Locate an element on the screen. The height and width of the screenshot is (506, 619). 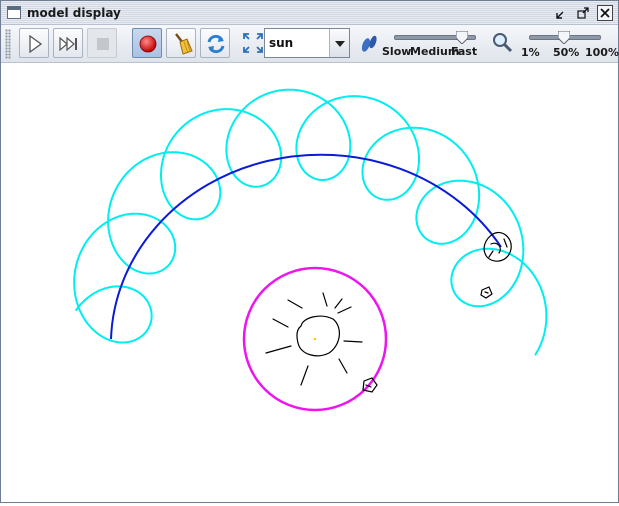
body-select-value: sun is located at coordinates (281, 43).